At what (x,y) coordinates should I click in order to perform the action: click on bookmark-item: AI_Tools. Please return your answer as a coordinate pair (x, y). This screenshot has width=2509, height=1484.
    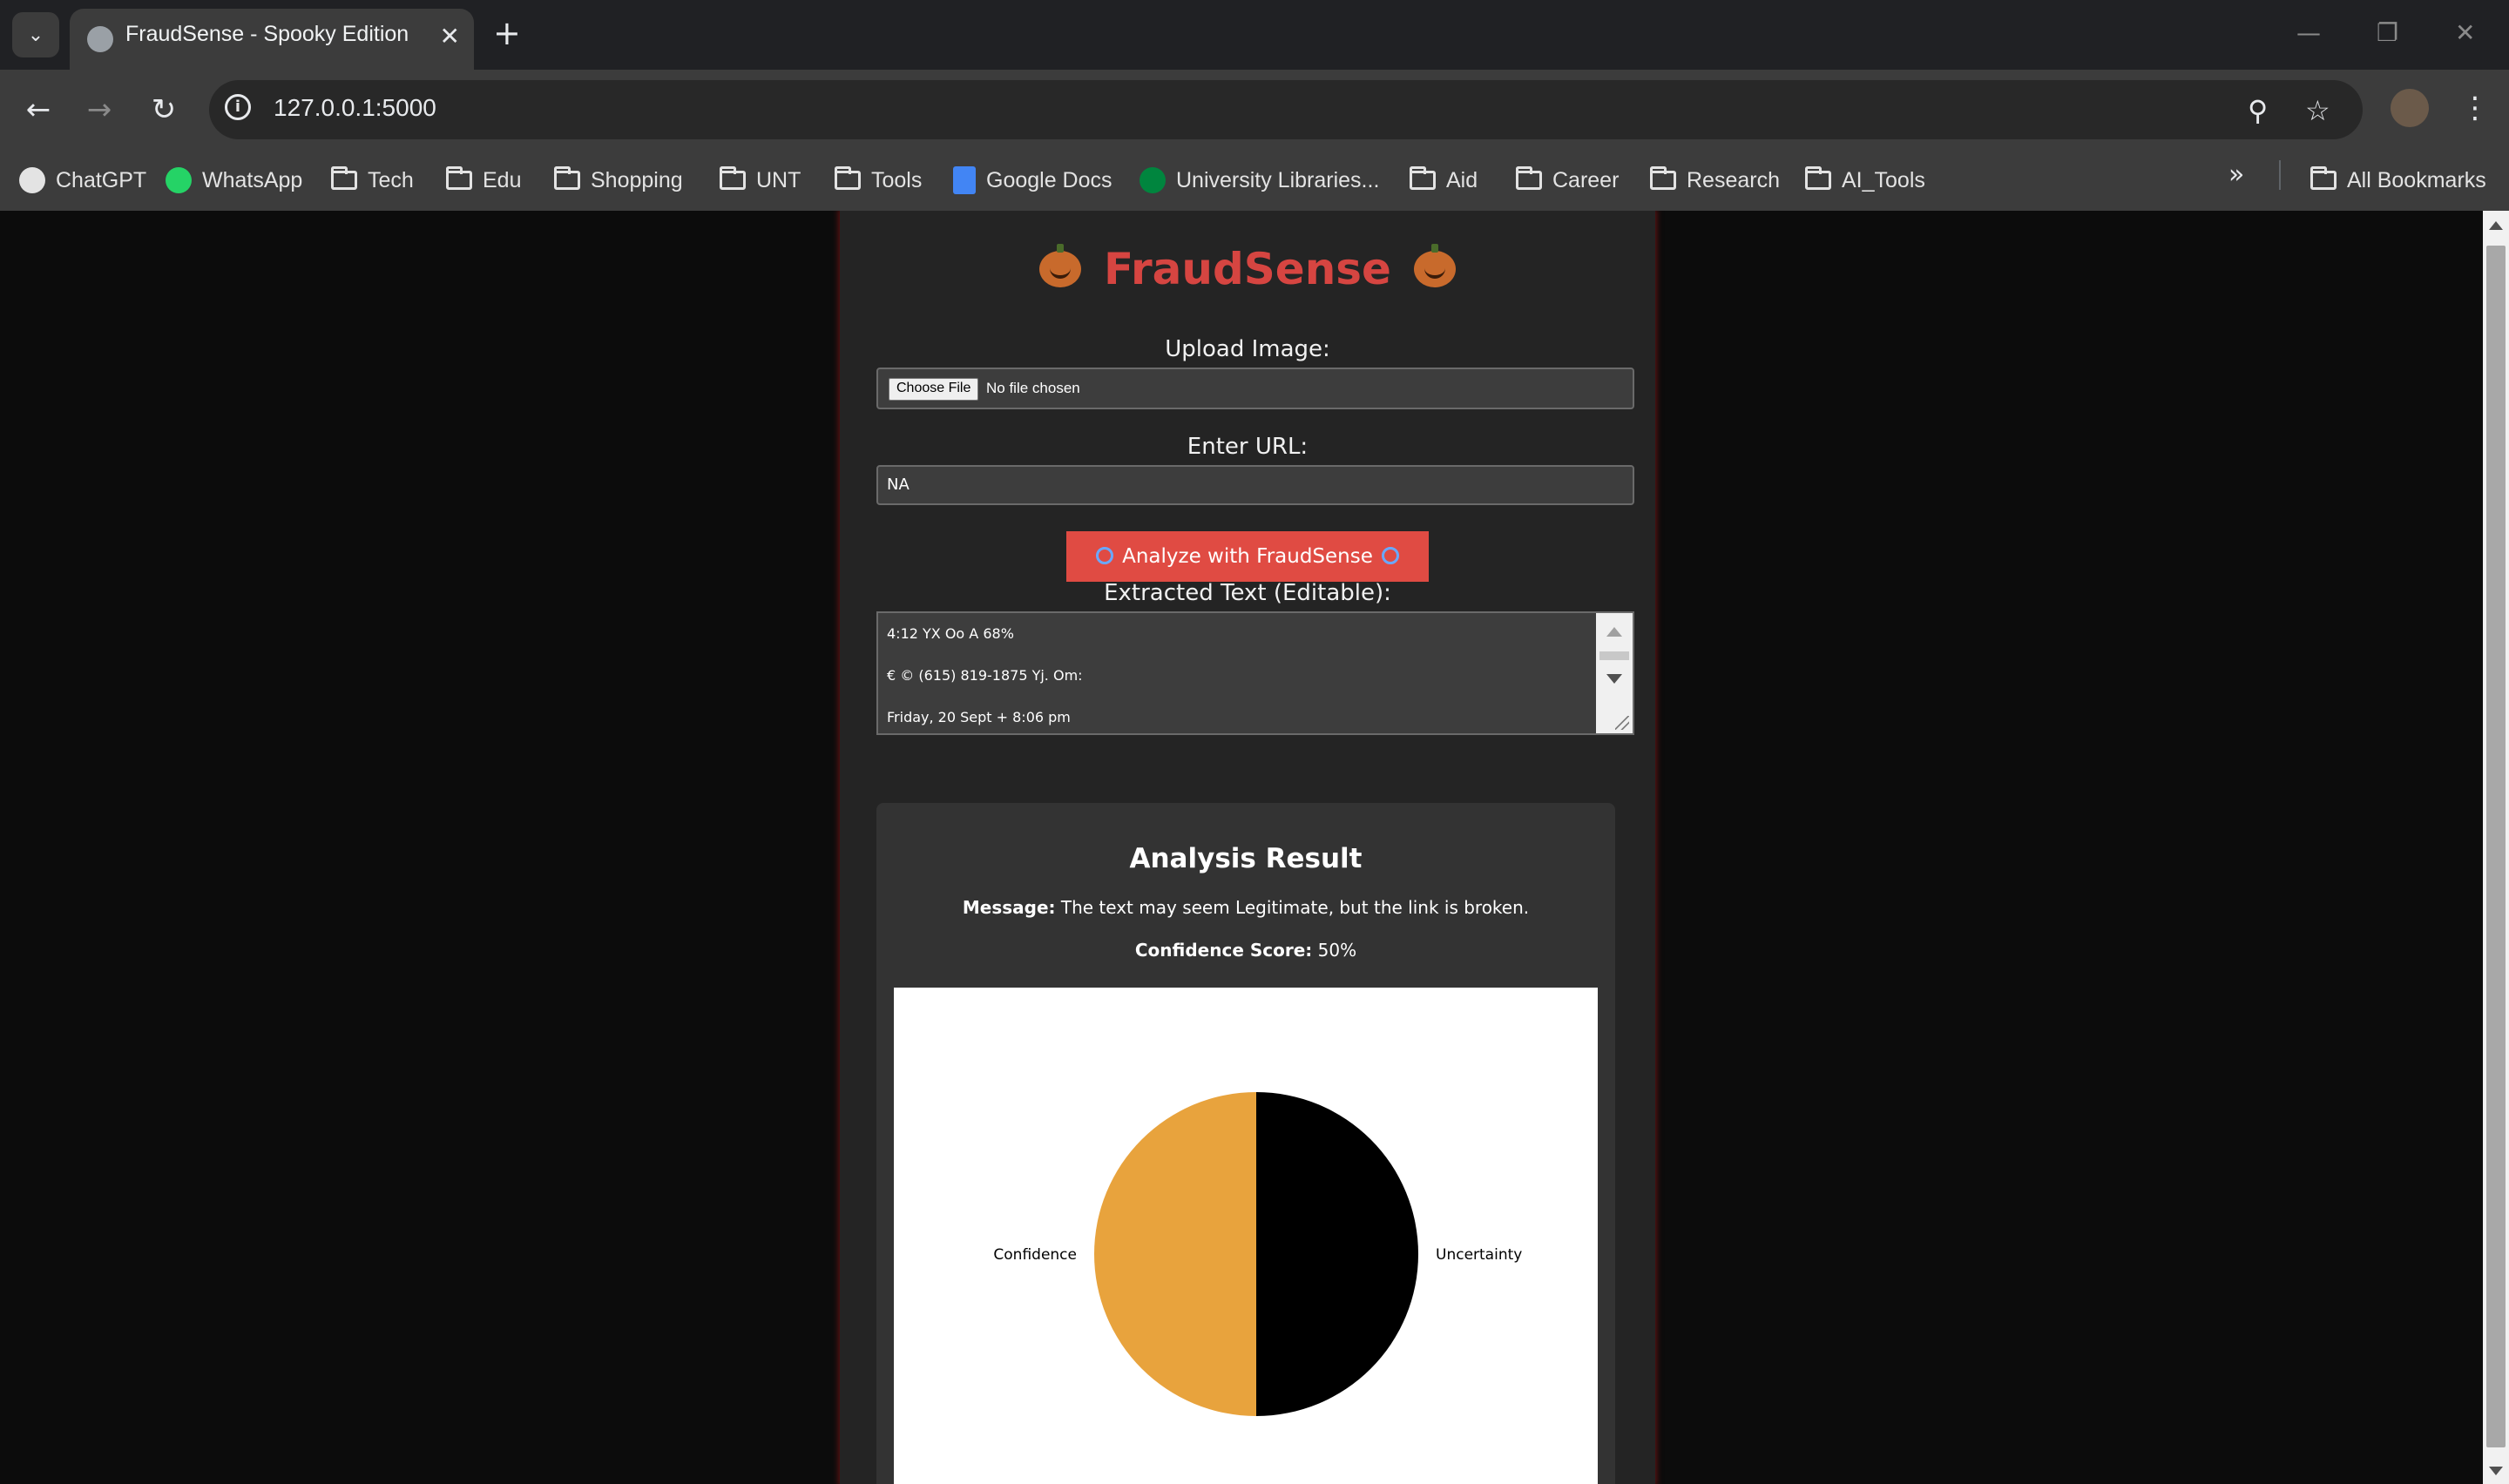
    Looking at the image, I should click on (1865, 180).